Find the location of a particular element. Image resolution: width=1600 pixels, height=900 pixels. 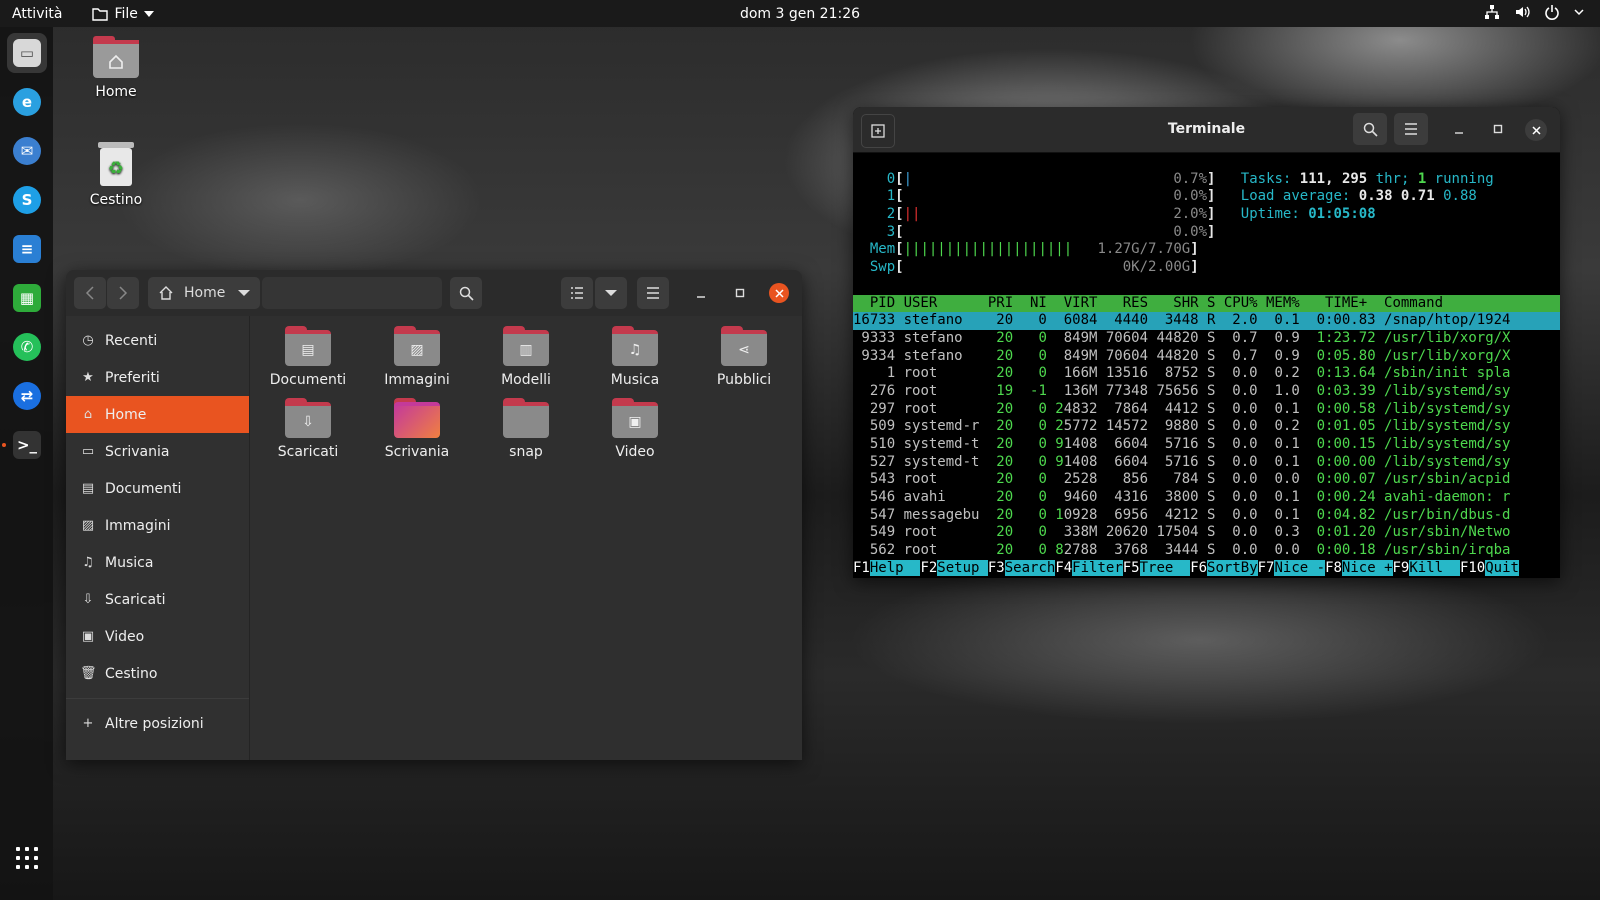

function-key: F6SortBy is located at coordinates (1224, 567).